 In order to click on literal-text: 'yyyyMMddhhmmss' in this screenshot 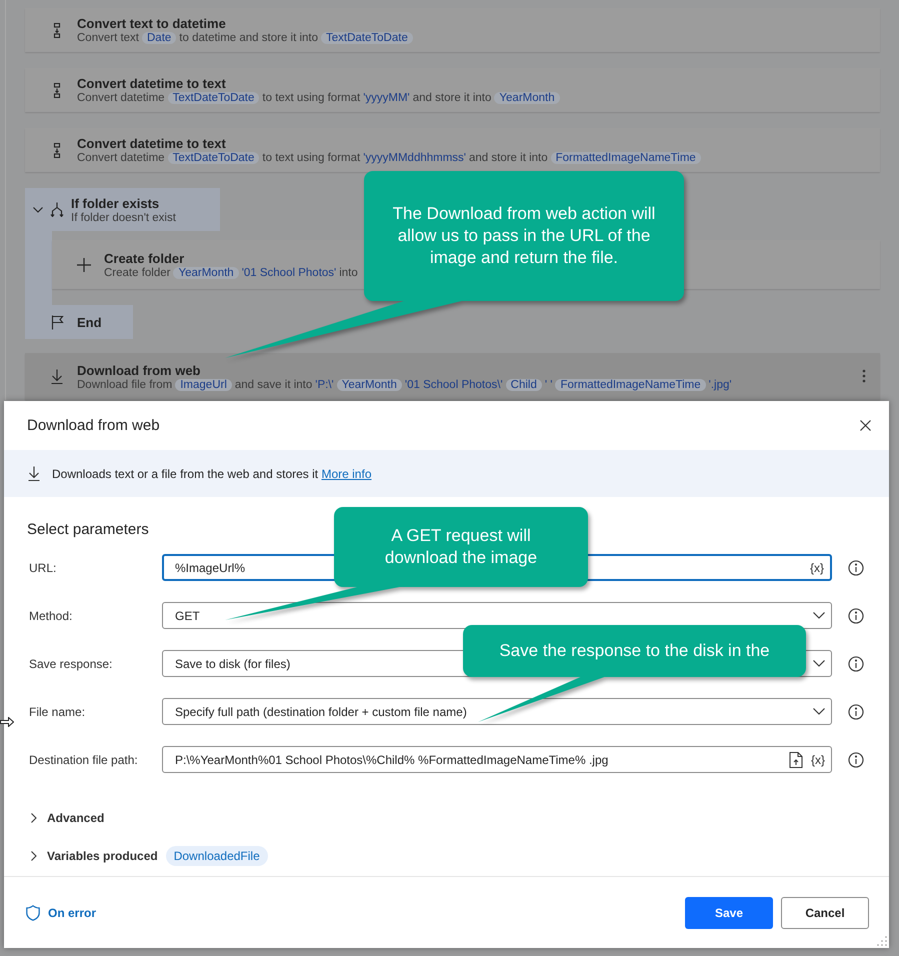, I will do `click(414, 158)`.